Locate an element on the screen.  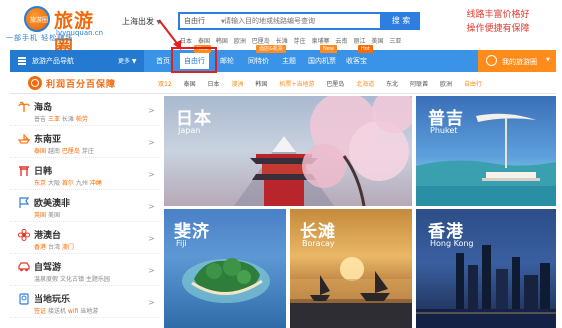
category-nav-toggle: 旅游产品导航 更多 ▼ is located at coordinates (77, 61).